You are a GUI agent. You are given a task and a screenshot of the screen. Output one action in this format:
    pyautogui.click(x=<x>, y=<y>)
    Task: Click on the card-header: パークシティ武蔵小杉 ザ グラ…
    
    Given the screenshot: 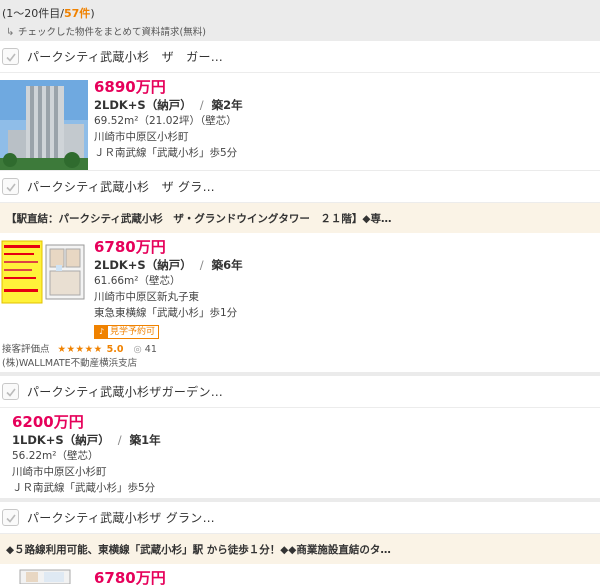 What is the action you would take?
    pyautogui.click(x=300, y=187)
    